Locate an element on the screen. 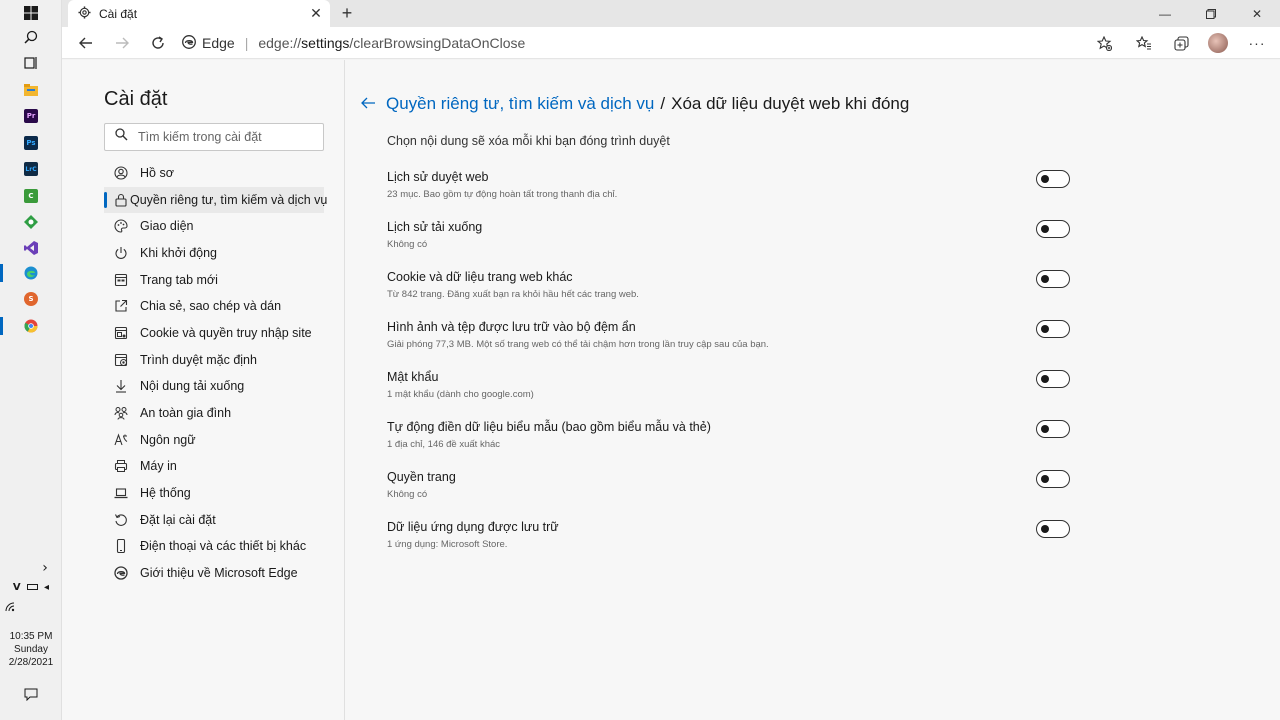 The width and height of the screenshot is (1280, 720). toggle-knob is located at coordinates (1045, 279).